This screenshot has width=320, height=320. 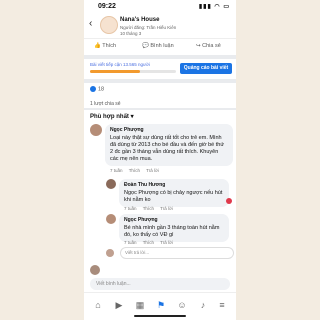 What do you see at coordinates (229, 201) in the screenshot?
I see `heart-reaction-icon` at bounding box center [229, 201].